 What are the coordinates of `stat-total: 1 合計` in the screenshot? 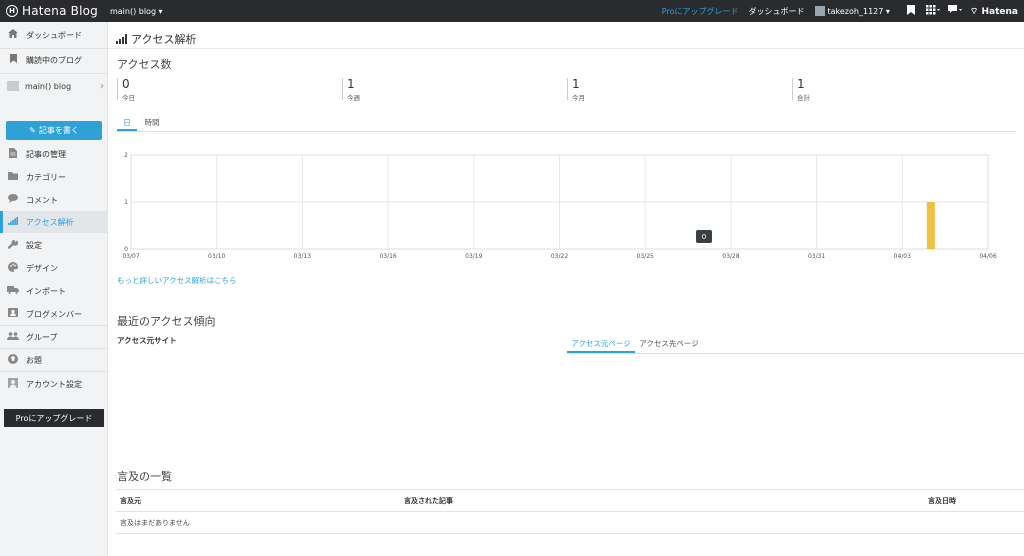 It's located at (903, 90).